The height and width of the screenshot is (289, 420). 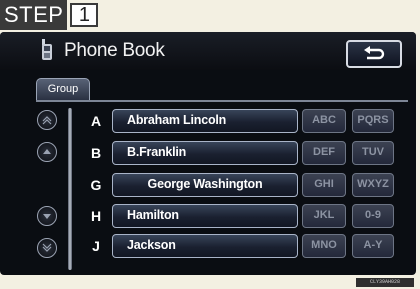 I want to click on step-label: STEP, so click(x=34, y=15).